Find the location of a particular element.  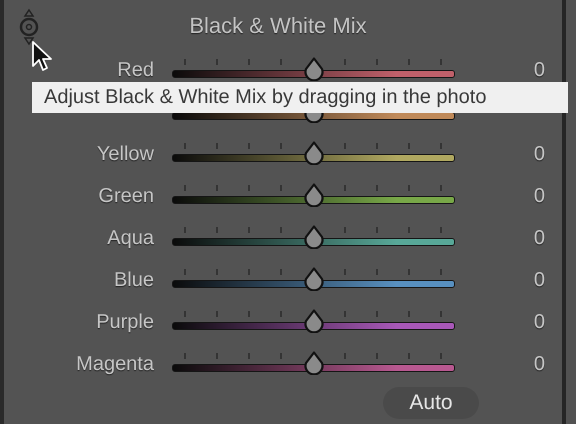

tooltip: Adjust Black & White Mix by dragging in the photo is located at coordinates (300, 97).